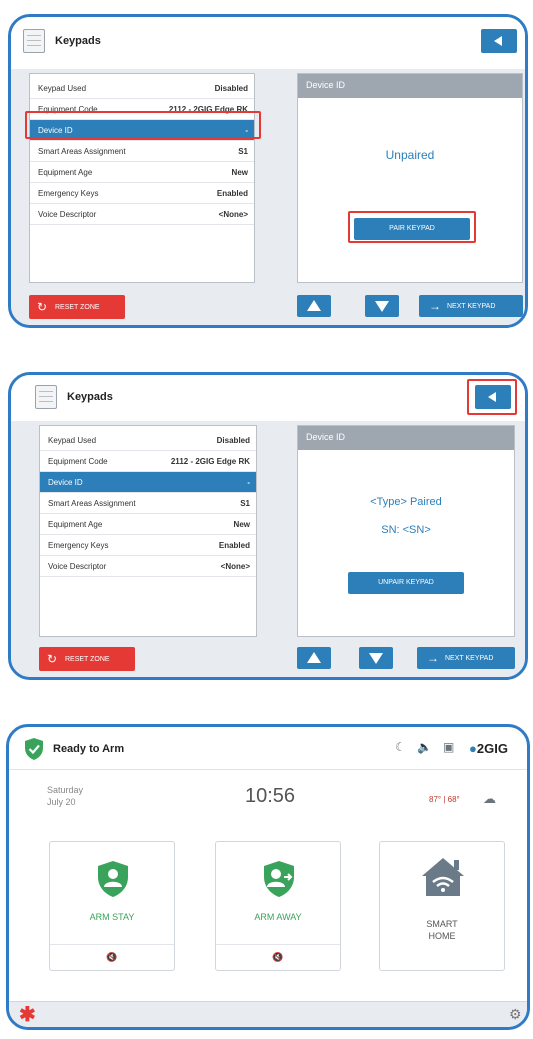  What do you see at coordinates (499, 41) in the screenshot?
I see `back-button` at bounding box center [499, 41].